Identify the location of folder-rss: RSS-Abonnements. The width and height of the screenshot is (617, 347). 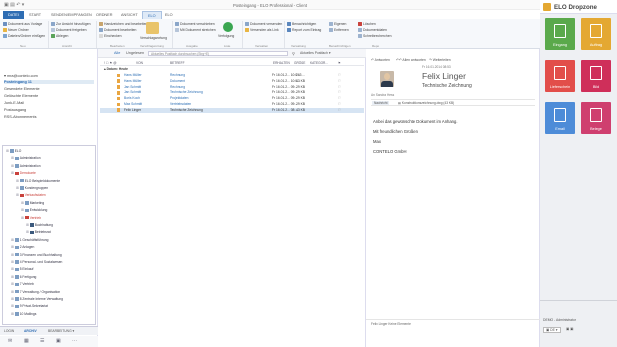
(20, 117).